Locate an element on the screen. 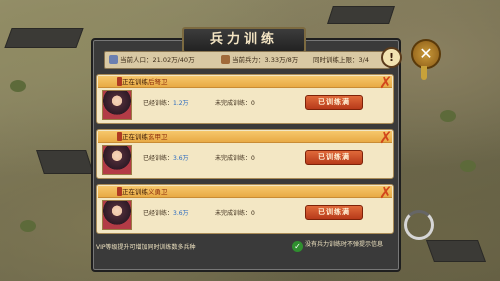  close-icon: ✕ is located at coordinates (426, 54).